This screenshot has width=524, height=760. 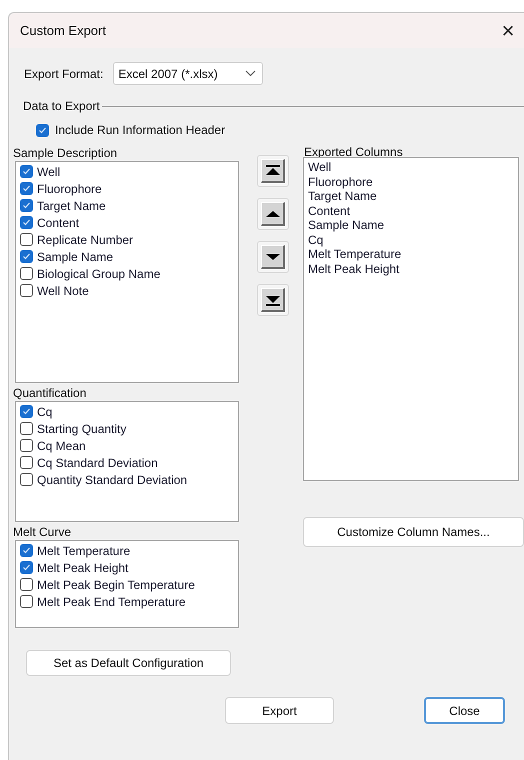 I want to click on list-item: Sample Name, so click(x=411, y=225).